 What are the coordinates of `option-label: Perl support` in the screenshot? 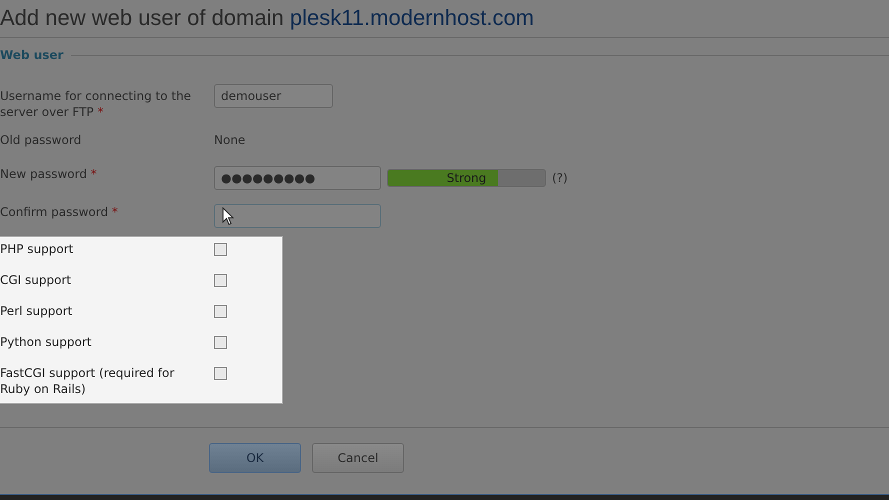 It's located at (37, 311).